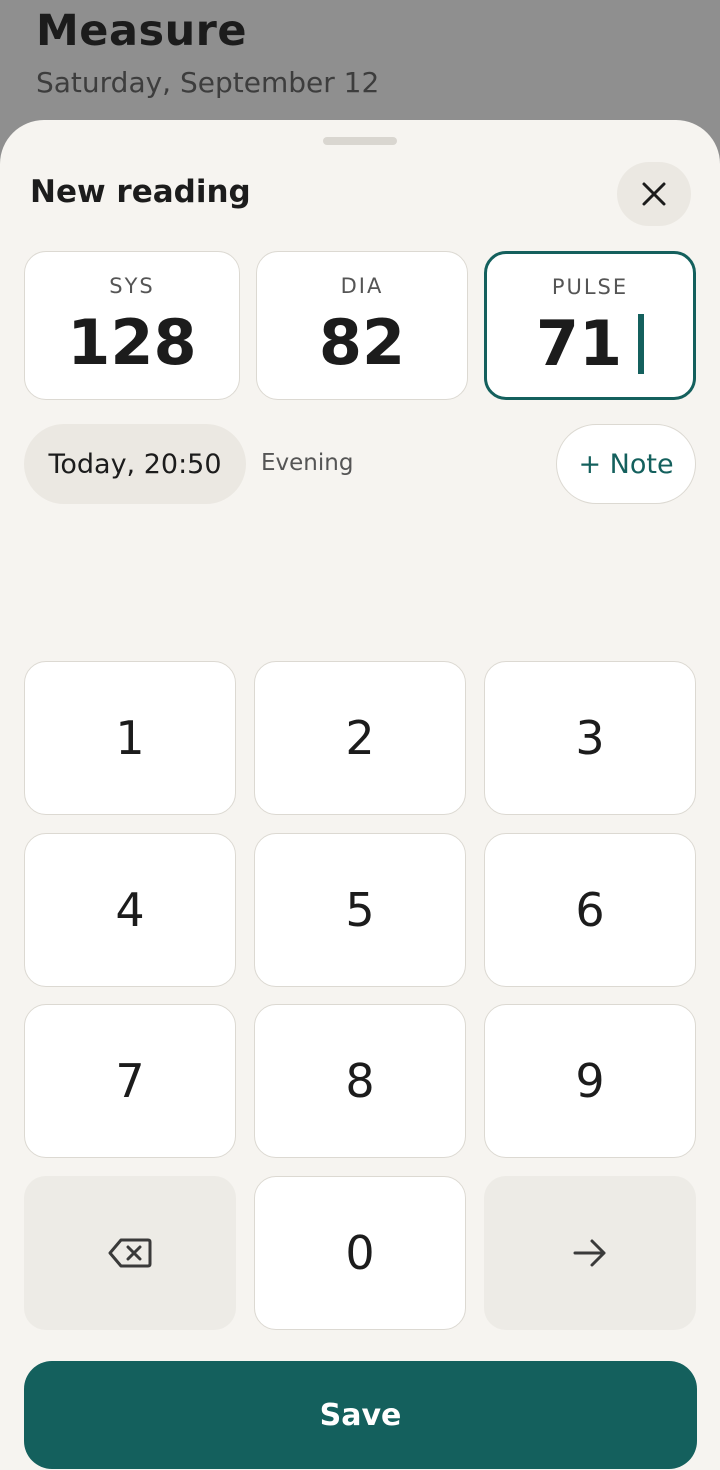  Describe the element at coordinates (360, 738) in the screenshot. I see `key-2: 2` at that location.